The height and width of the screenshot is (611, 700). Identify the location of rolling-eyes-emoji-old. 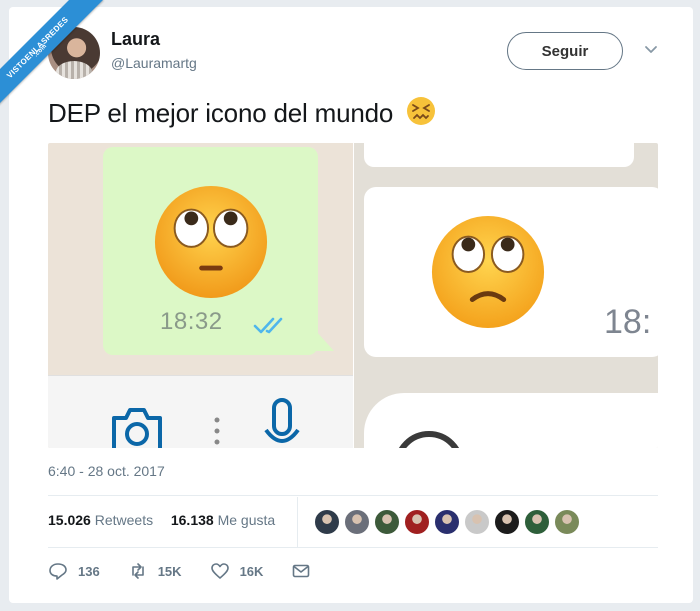
(488, 272).